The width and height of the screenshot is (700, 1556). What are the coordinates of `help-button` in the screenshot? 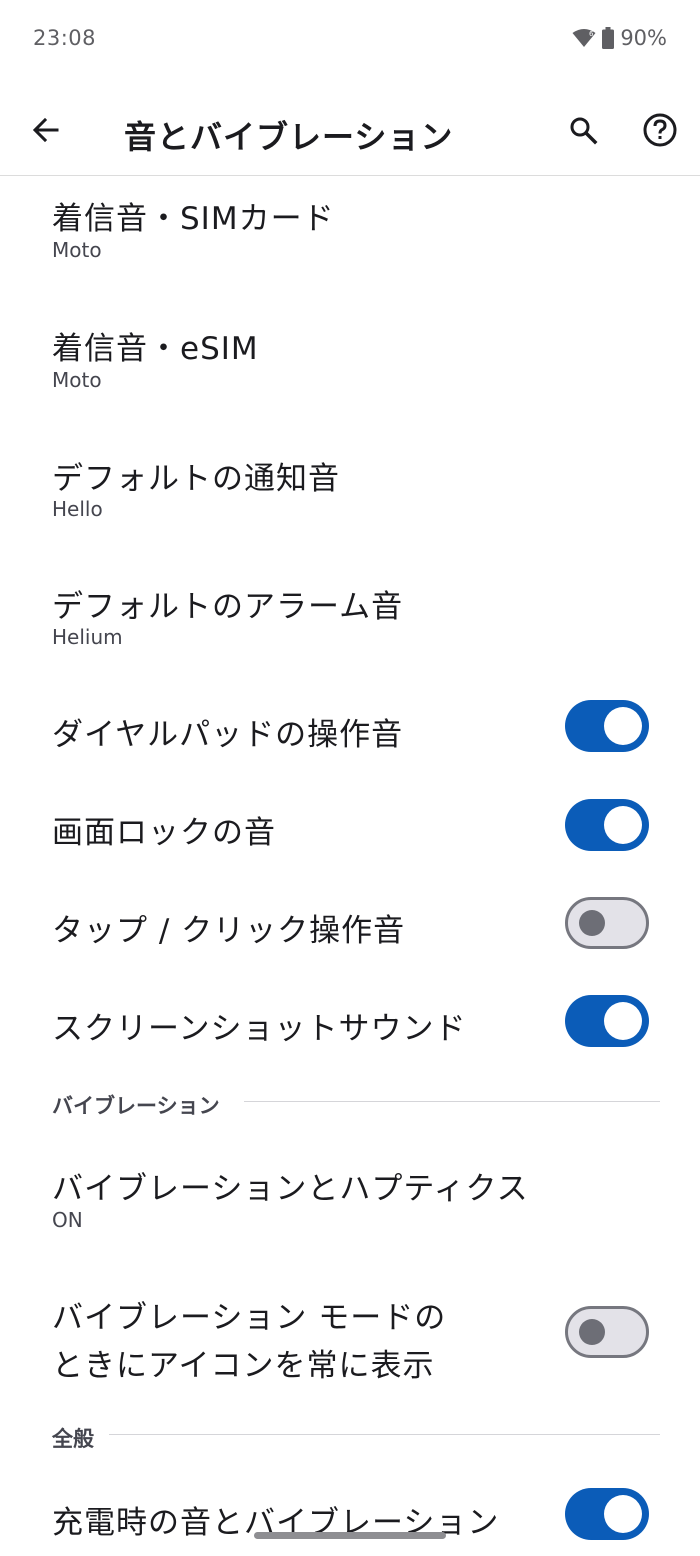 It's located at (660, 132).